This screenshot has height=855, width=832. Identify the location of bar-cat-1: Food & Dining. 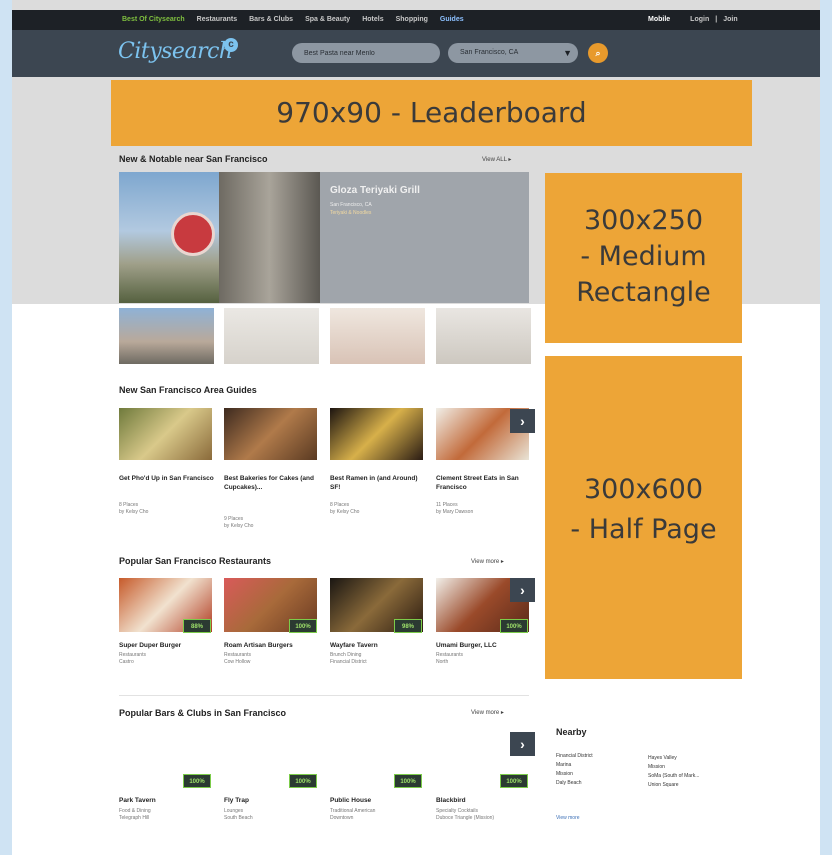
(135, 811).